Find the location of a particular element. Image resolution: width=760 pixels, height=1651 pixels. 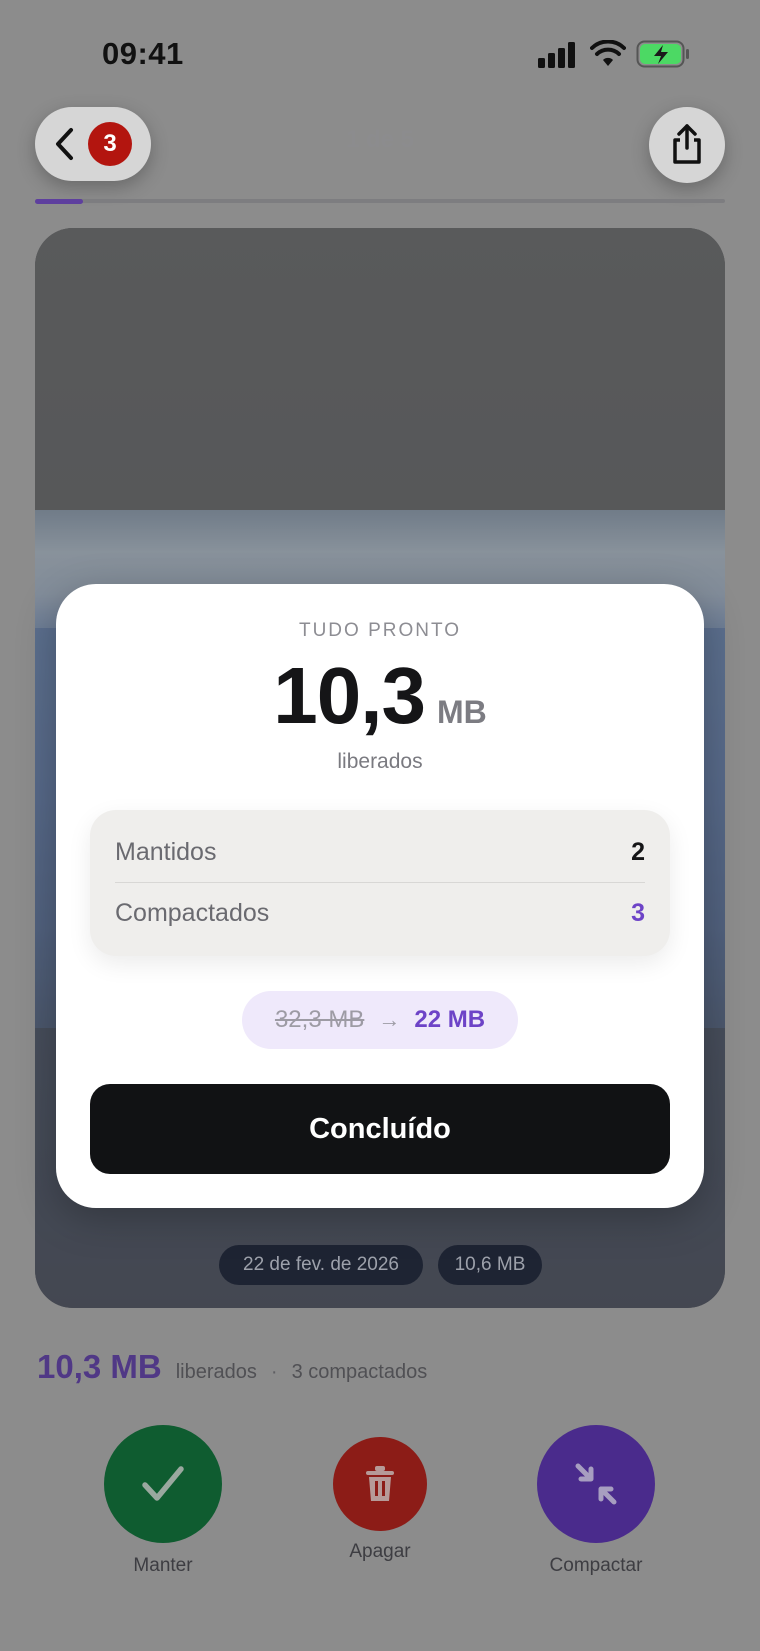

summary-compacted: 3 compactados is located at coordinates (359, 1372).